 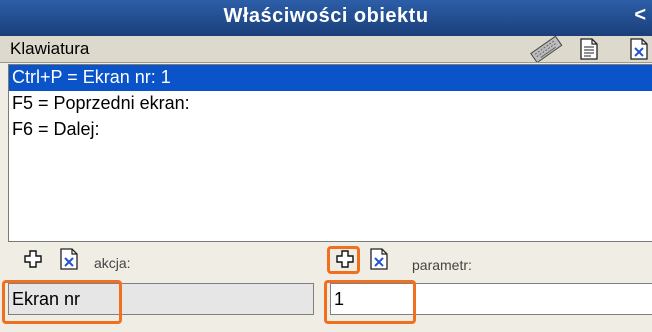 I want to click on delete-document-icon, so click(x=640, y=51).